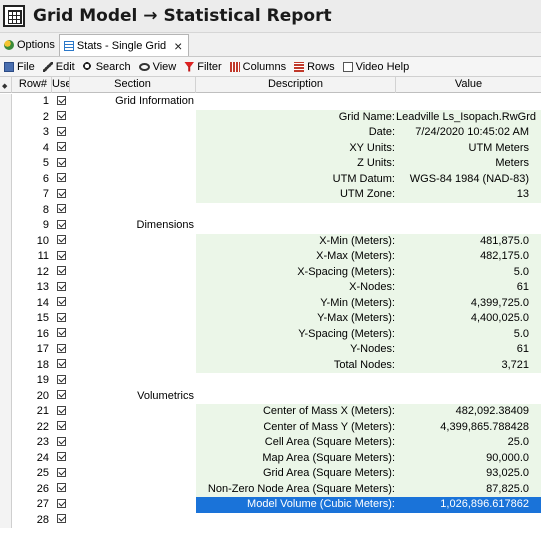  What do you see at coordinates (61, 85) in the screenshot?
I see `header-use: Use` at bounding box center [61, 85].